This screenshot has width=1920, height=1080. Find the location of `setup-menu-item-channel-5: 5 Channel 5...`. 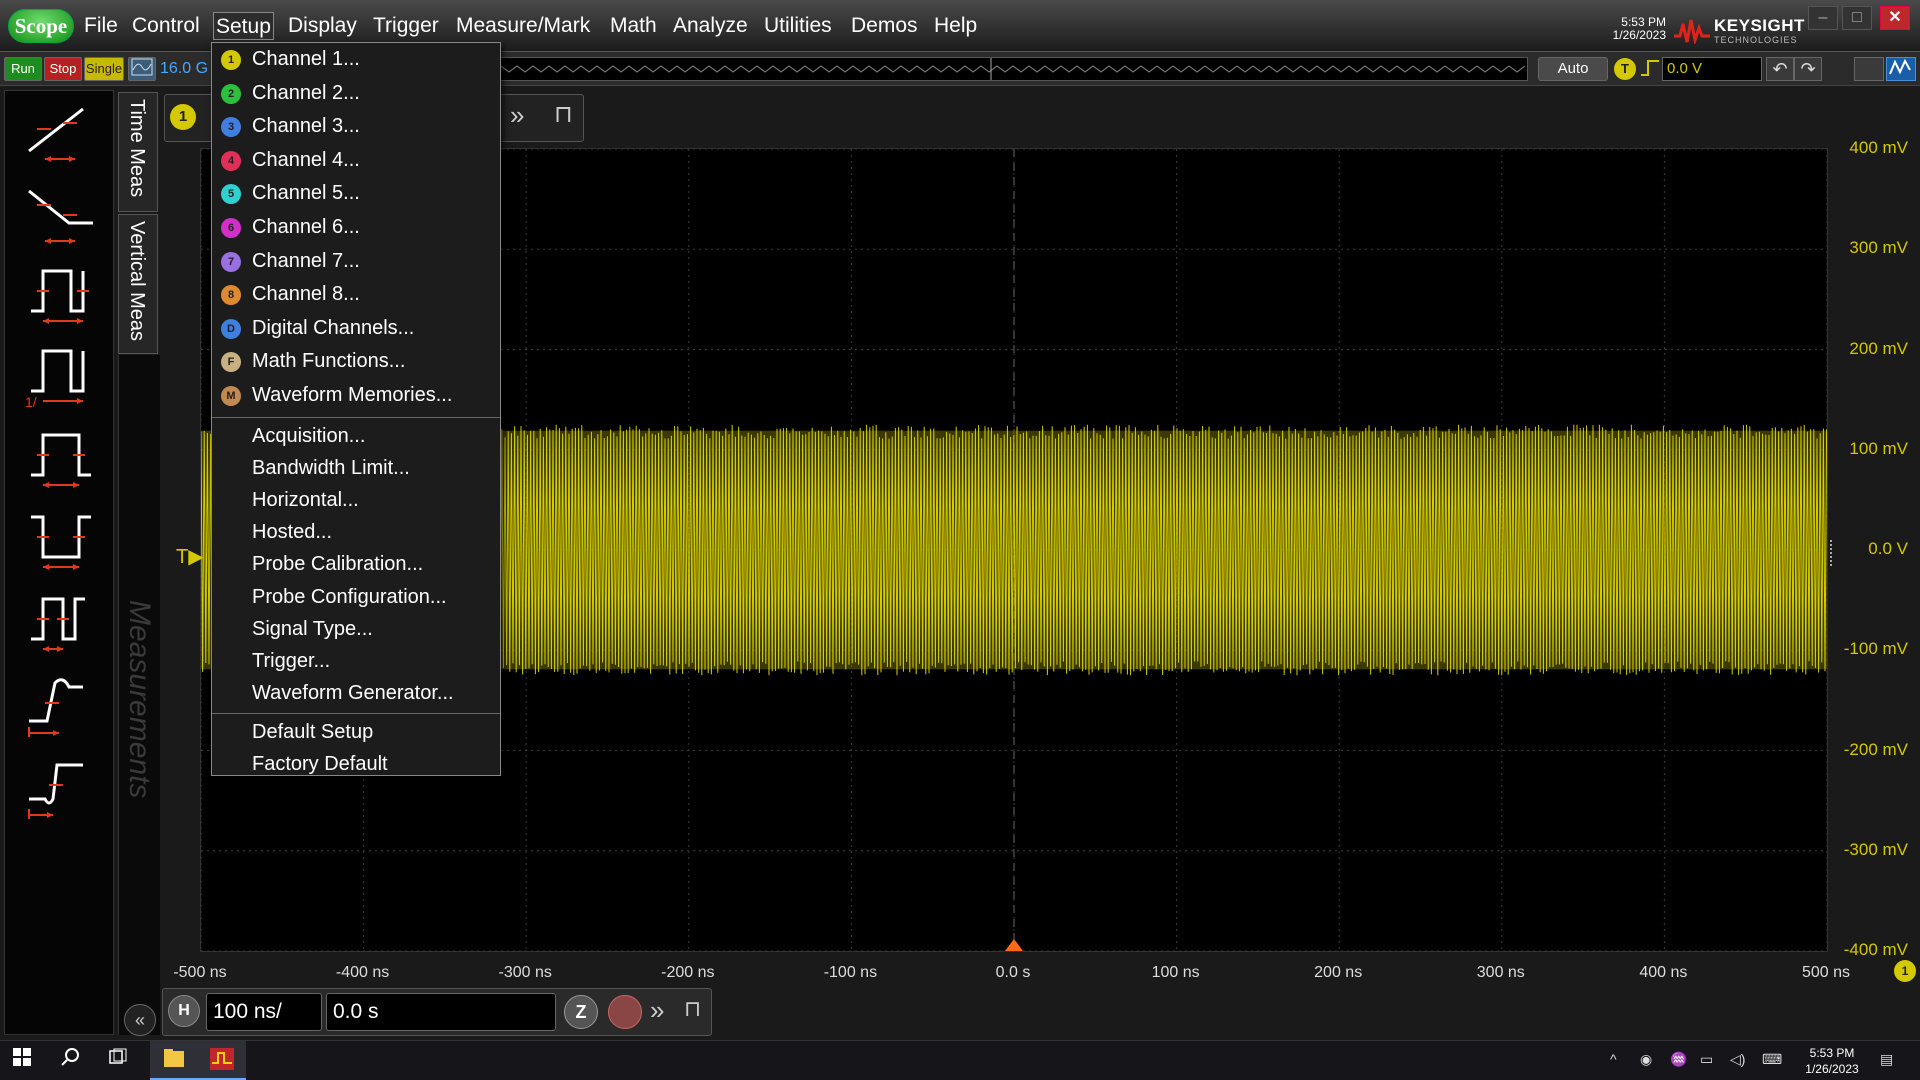

setup-menu-item-channel-5: 5 Channel 5... is located at coordinates (356, 194).